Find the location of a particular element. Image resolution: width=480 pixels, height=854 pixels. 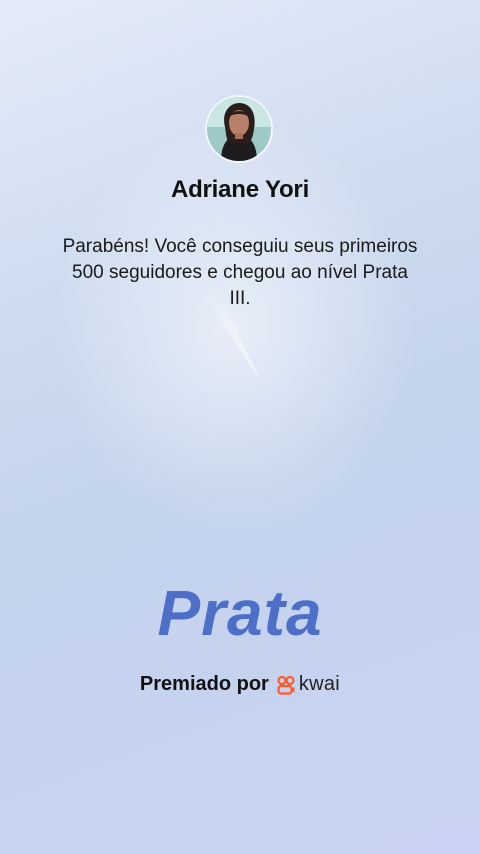

level-title: Prata is located at coordinates (240, 613).